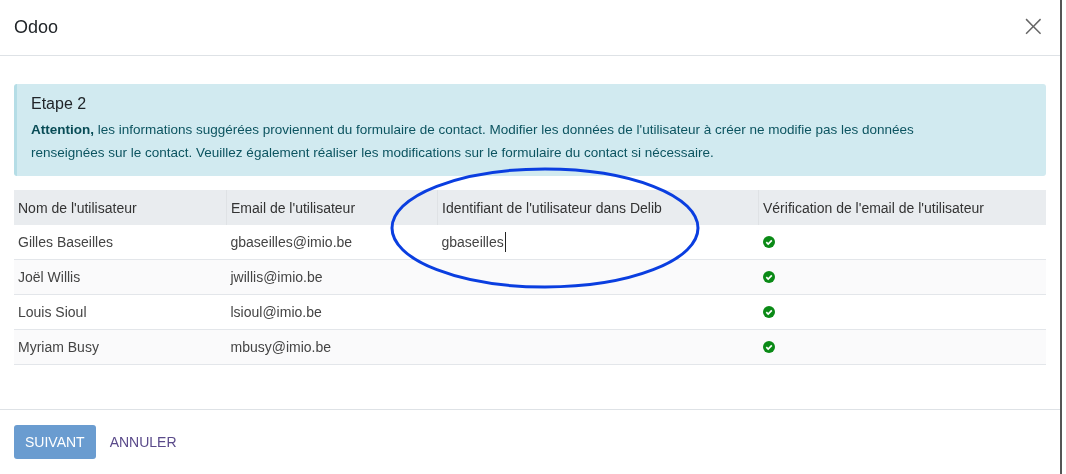  Describe the element at coordinates (143, 442) in the screenshot. I see `cancel-button: ANNULER` at that location.